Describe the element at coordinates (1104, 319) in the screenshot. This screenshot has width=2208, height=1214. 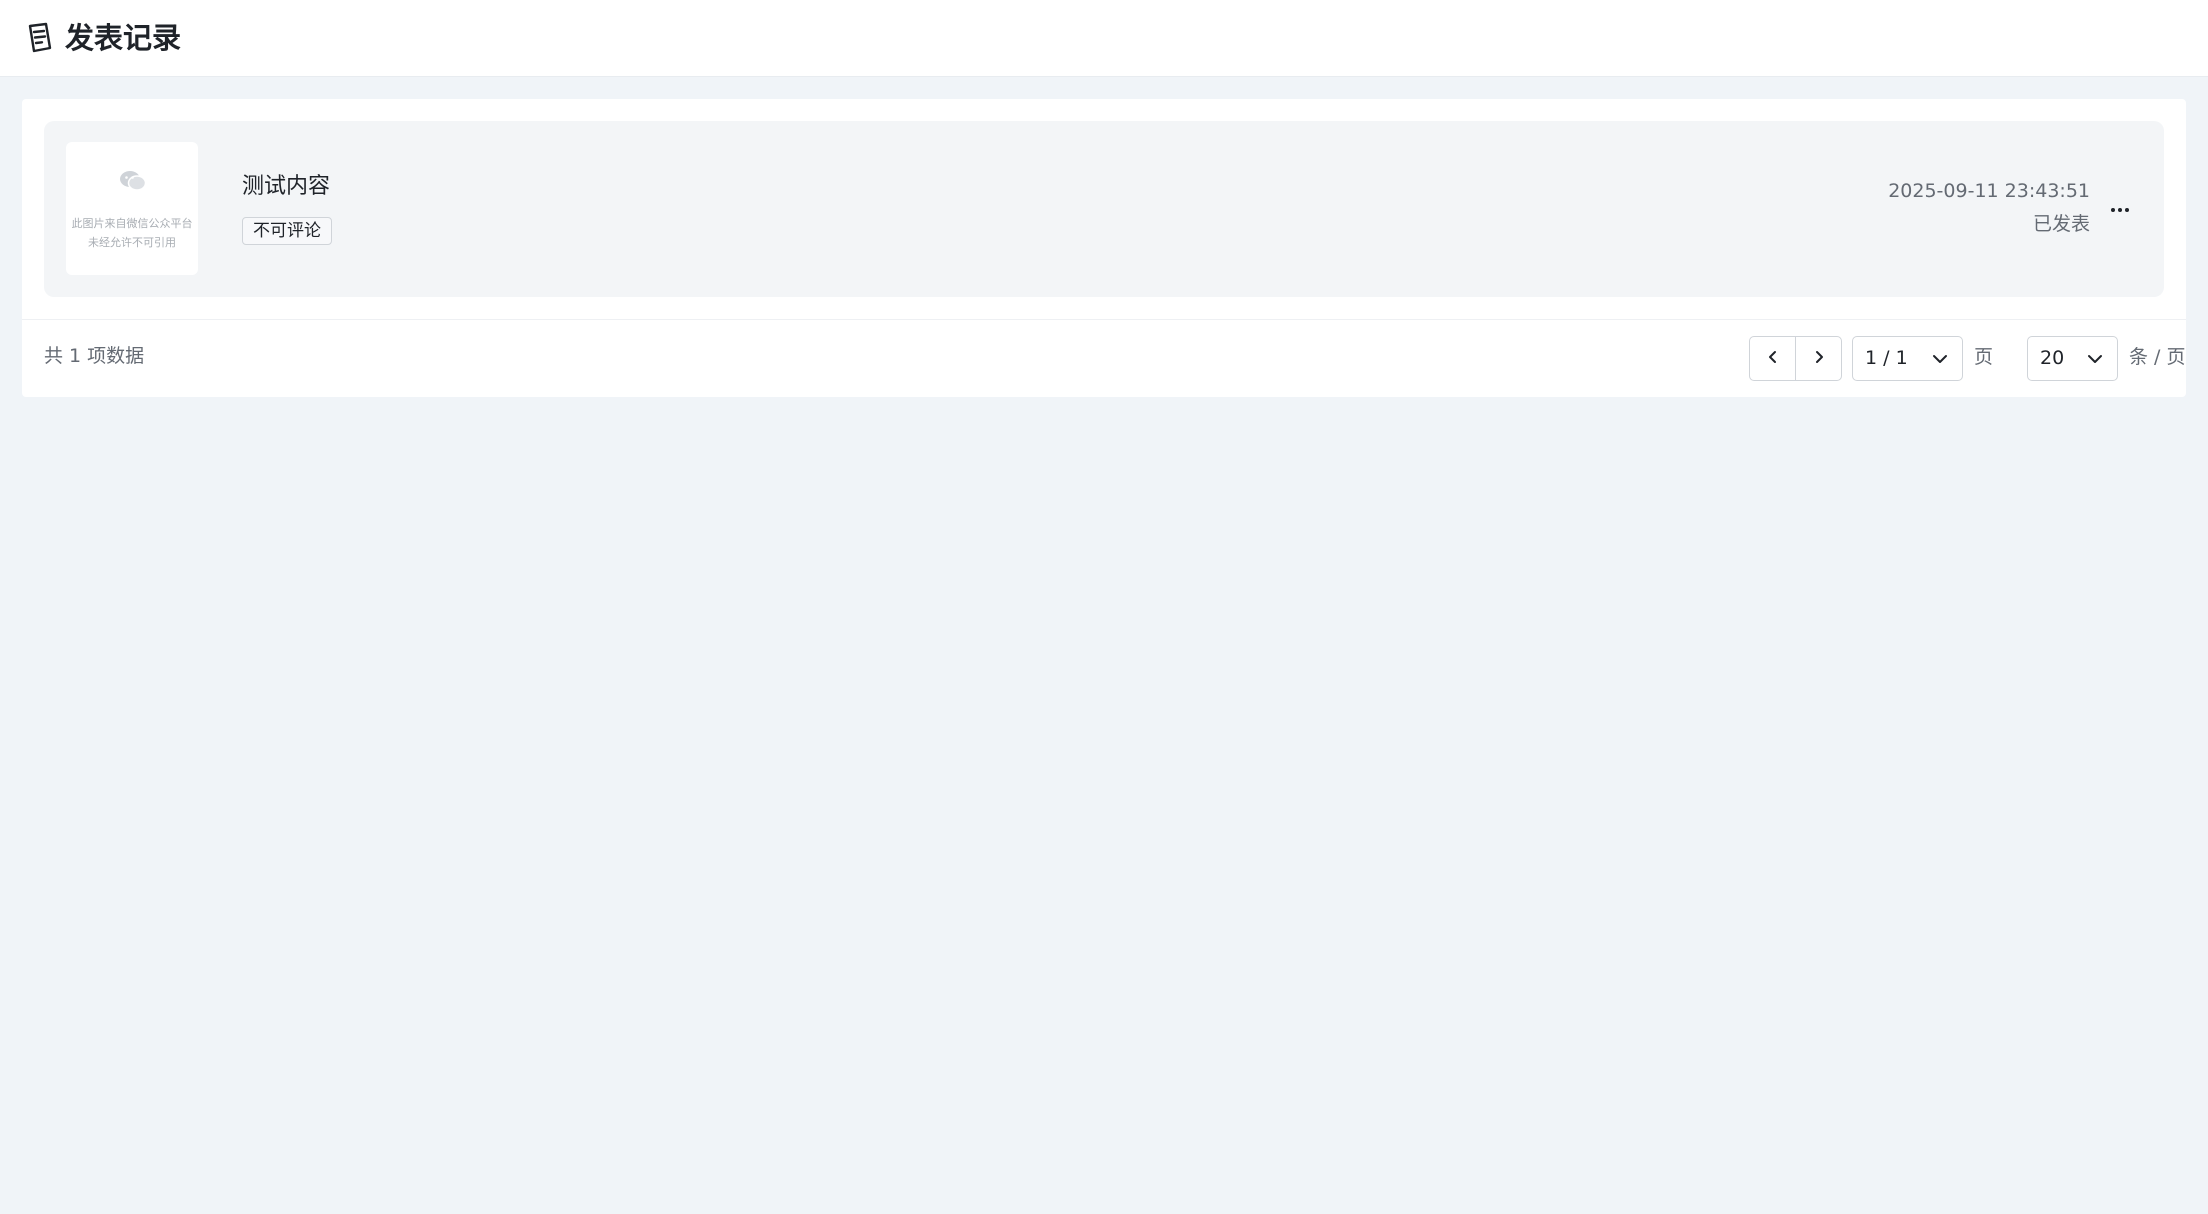
I see `divider` at that location.